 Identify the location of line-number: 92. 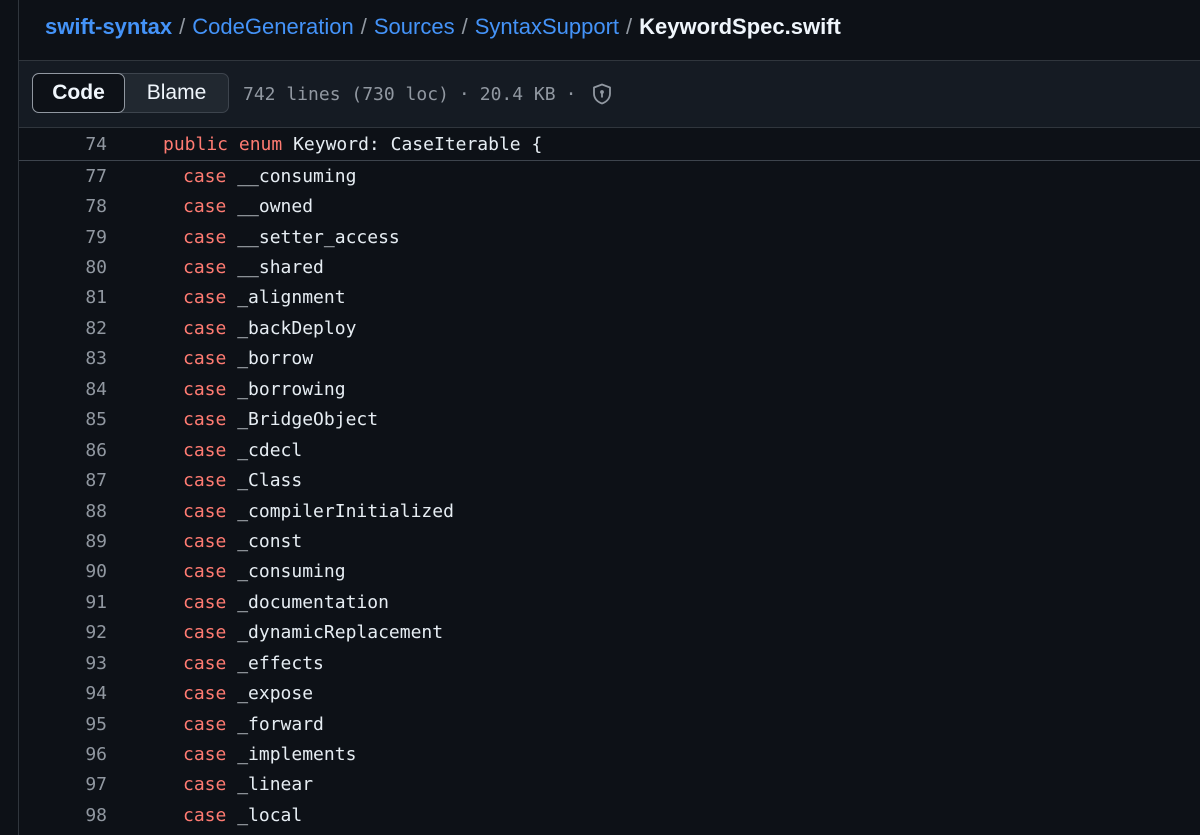
(63, 632).